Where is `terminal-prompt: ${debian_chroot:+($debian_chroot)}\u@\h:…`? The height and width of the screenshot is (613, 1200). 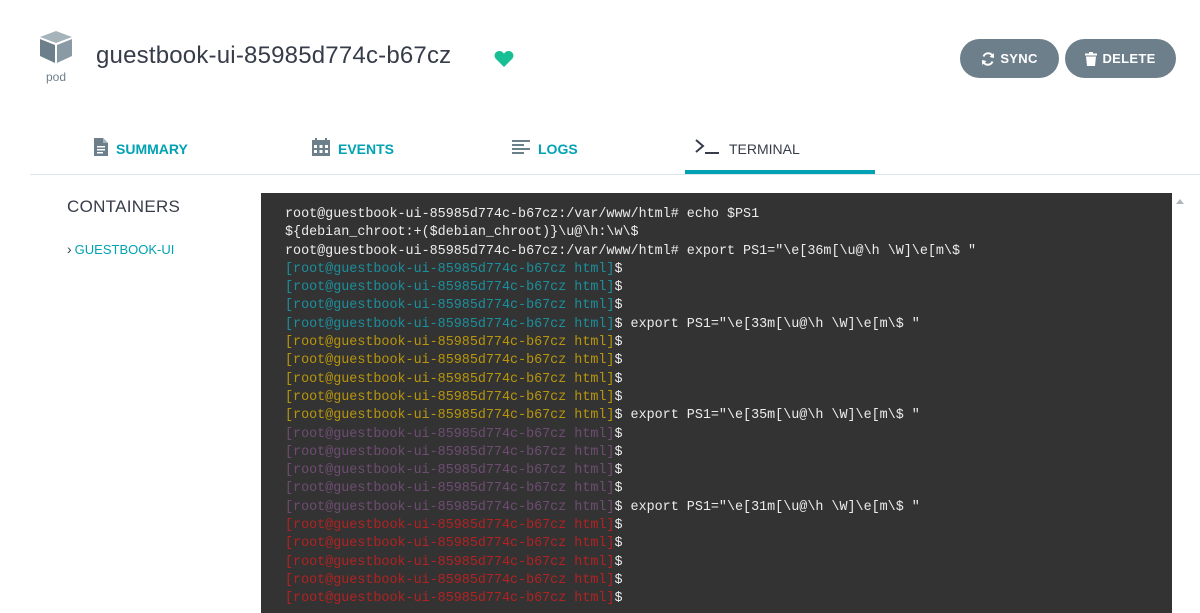
terminal-prompt: ${debian_chroot:+($debian_chroot)}\u@\h:… is located at coordinates (462, 233).